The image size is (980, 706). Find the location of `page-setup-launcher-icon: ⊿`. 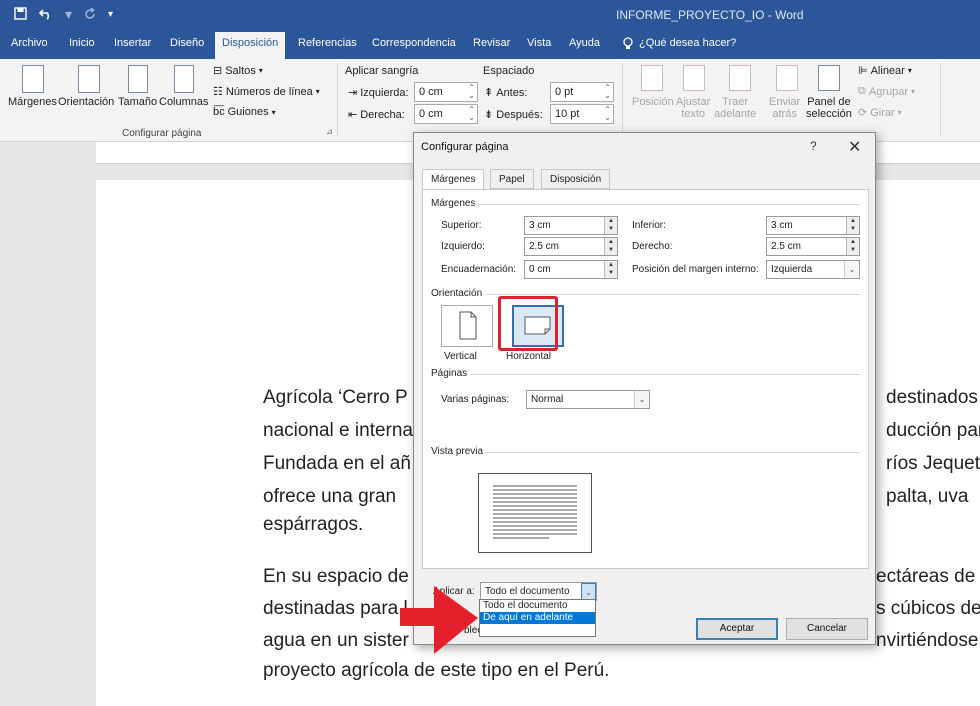

page-setup-launcher-icon: ⊿ is located at coordinates (329, 131).